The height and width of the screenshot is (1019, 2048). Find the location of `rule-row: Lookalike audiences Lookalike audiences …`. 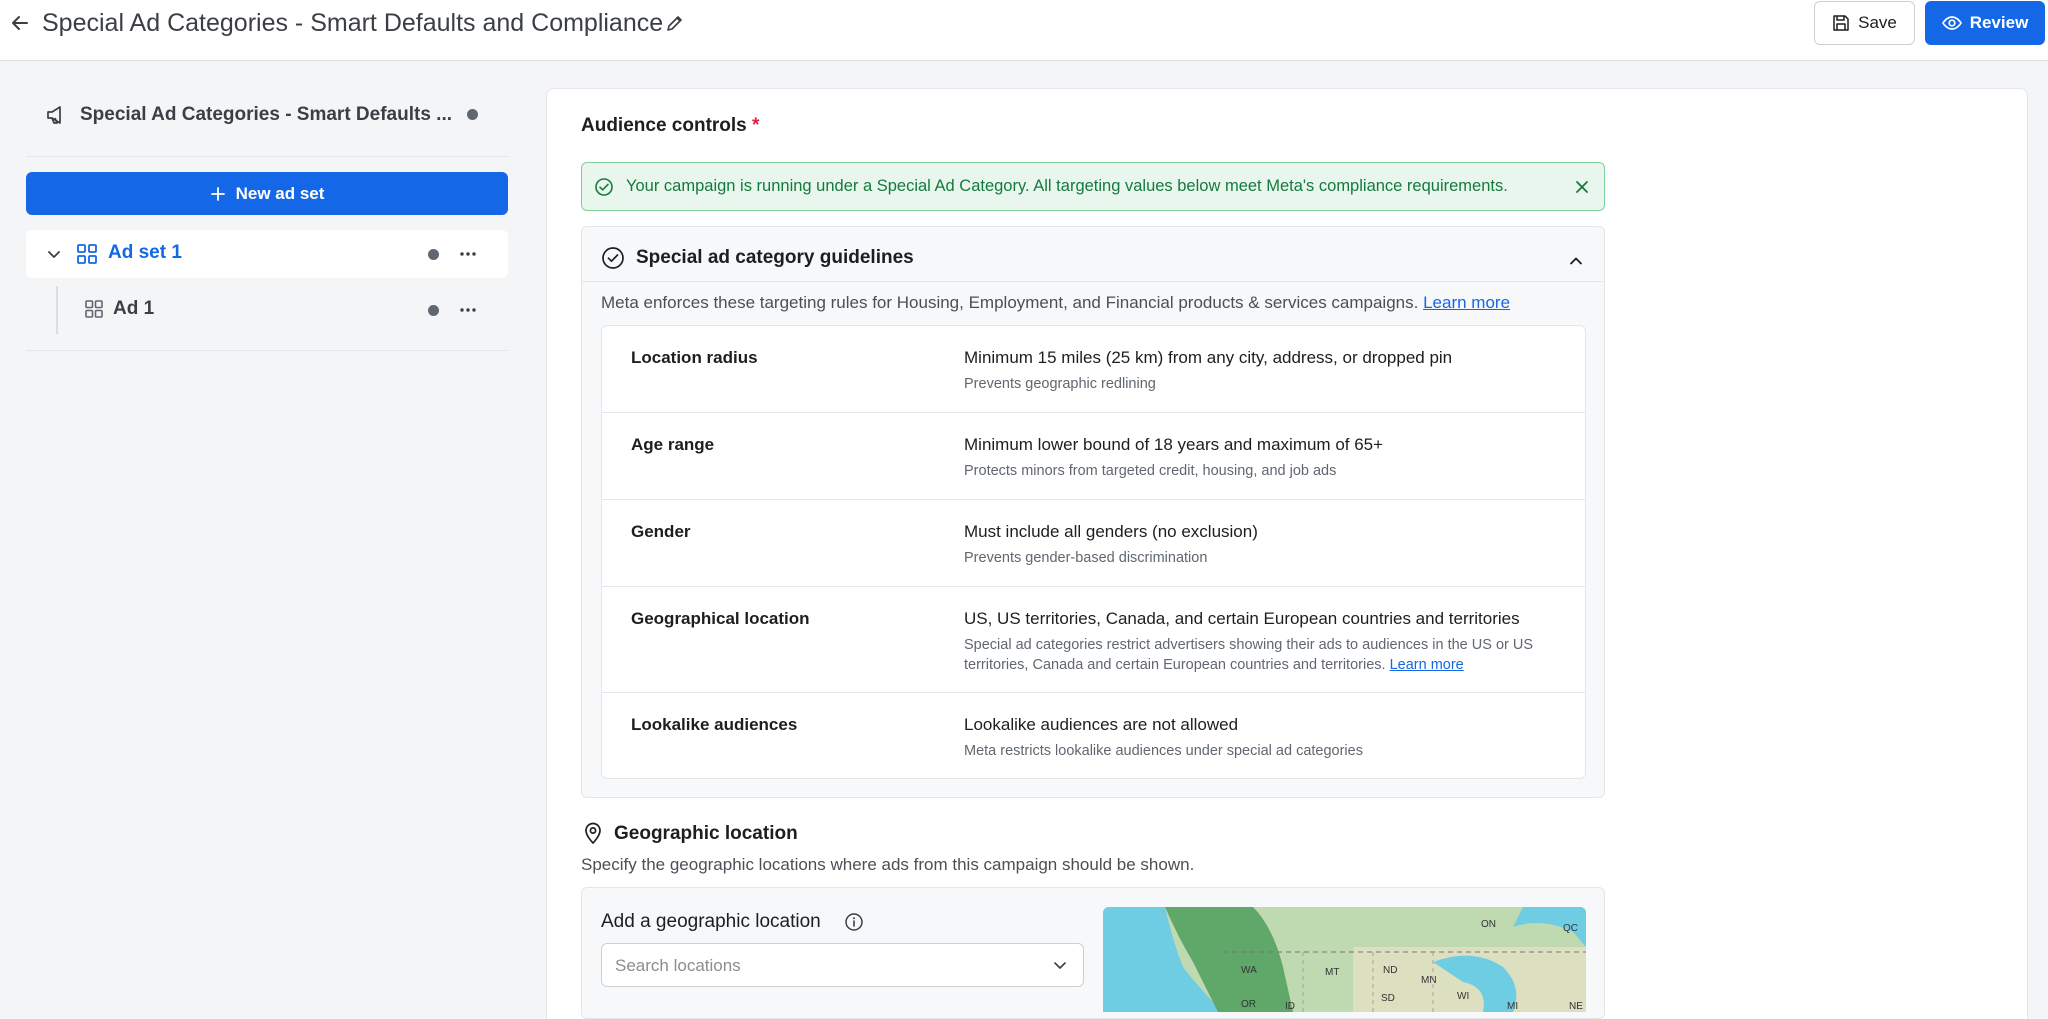

rule-row: Lookalike audiences Lookalike audiences … is located at coordinates (1093, 736).